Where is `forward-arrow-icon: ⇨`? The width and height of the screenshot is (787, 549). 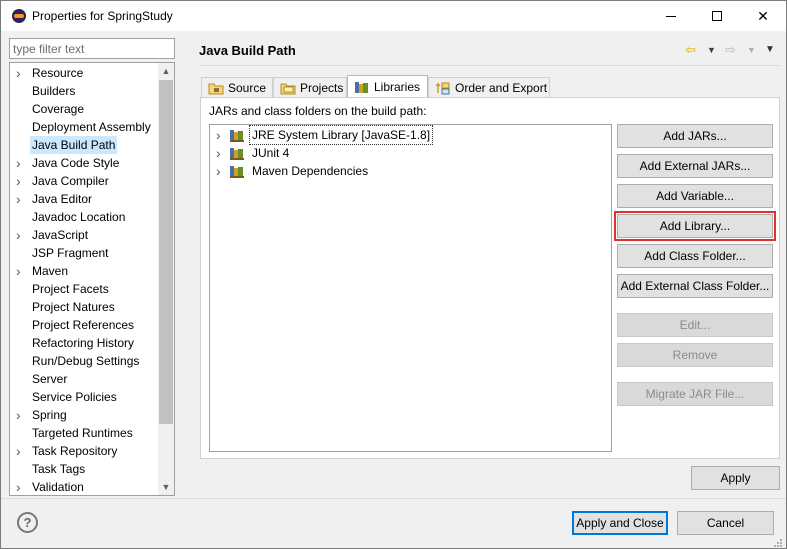
forward-arrow-icon: ⇨ is located at coordinates (730, 50).